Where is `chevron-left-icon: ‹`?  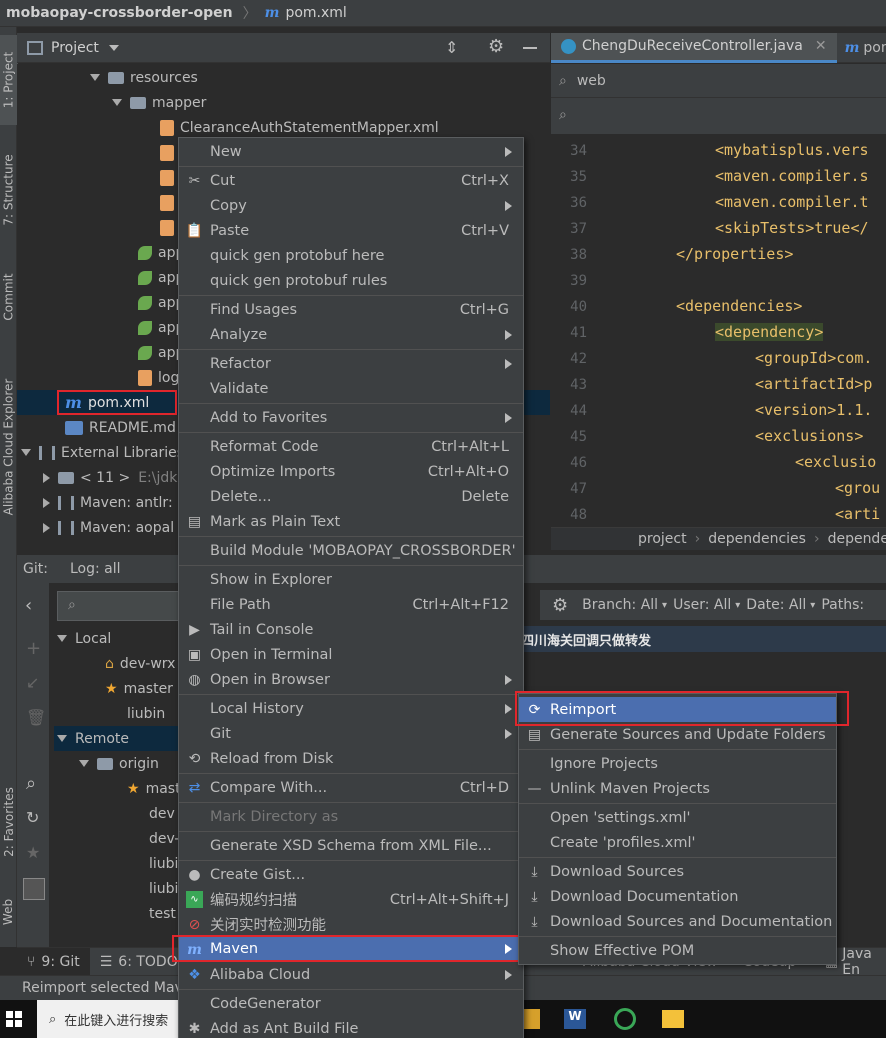
chevron-left-icon: ‹ is located at coordinates (28, 605).